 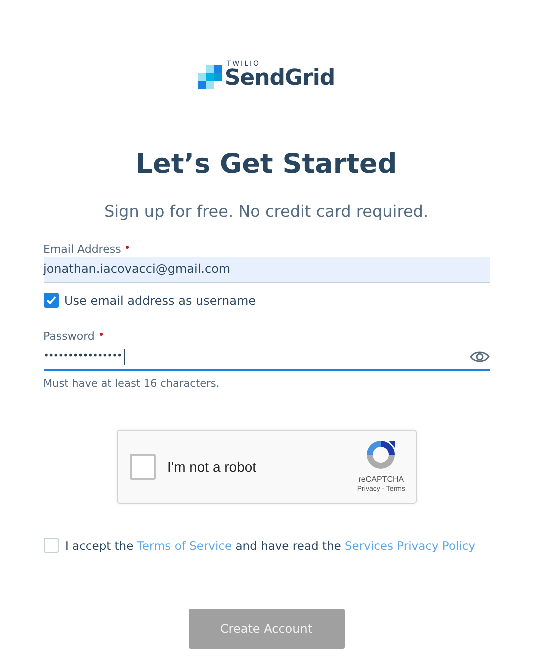 I want to click on brand-name: SendGrid, so click(x=280, y=79).